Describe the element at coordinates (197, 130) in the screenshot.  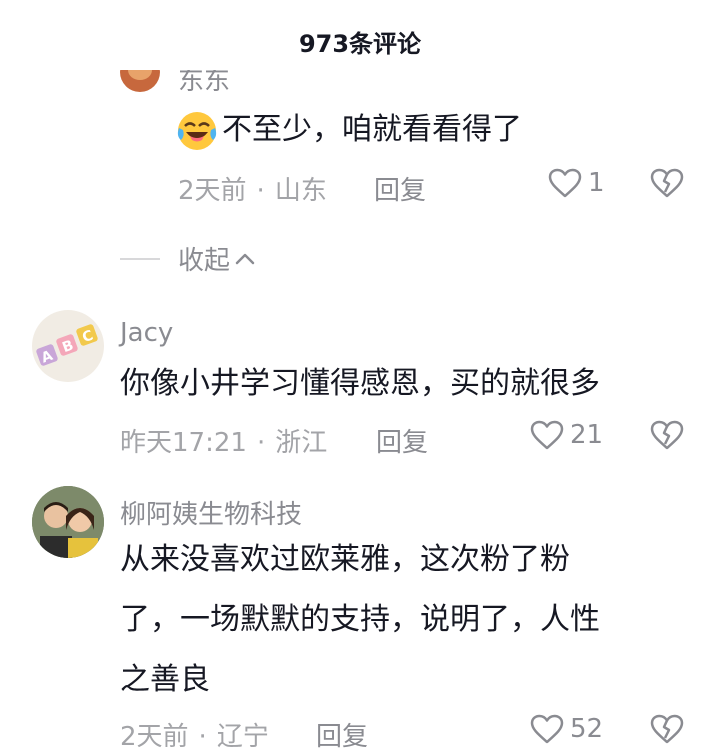
I see `laughing-crying-emoji` at that location.